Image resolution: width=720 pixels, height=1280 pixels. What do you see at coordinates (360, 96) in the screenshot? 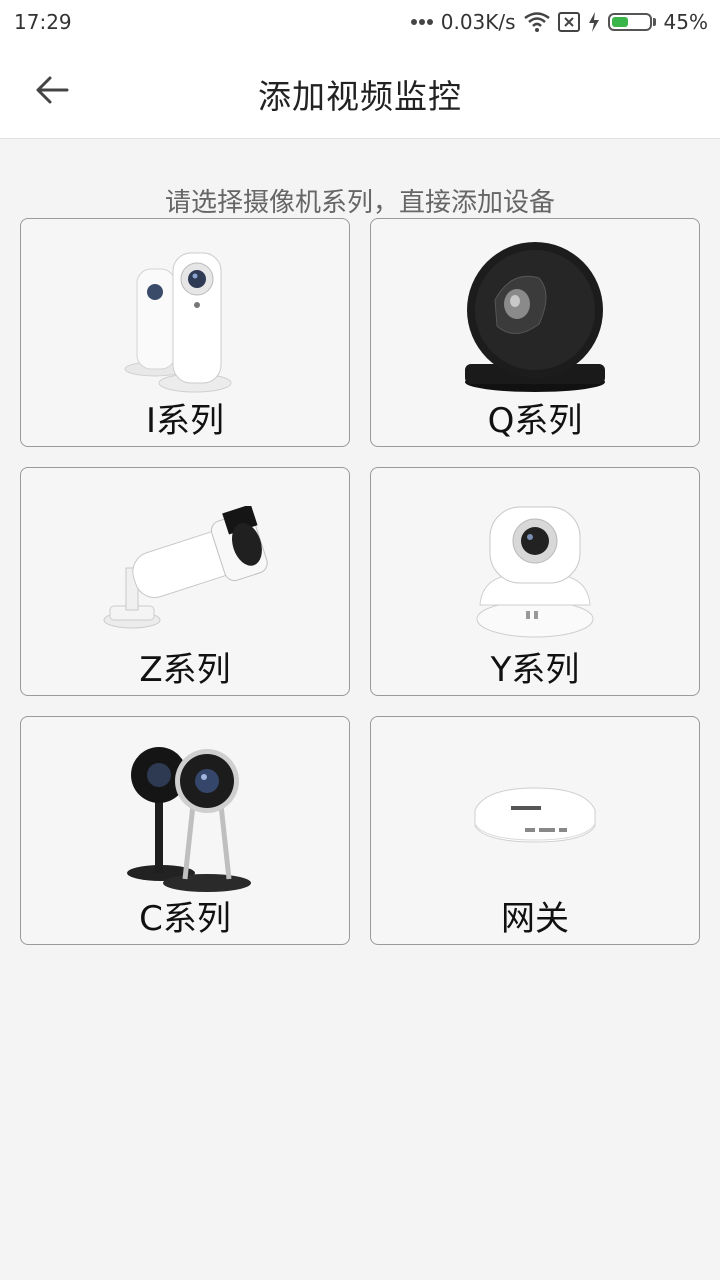
I see `page-title: 添加视频监控` at bounding box center [360, 96].